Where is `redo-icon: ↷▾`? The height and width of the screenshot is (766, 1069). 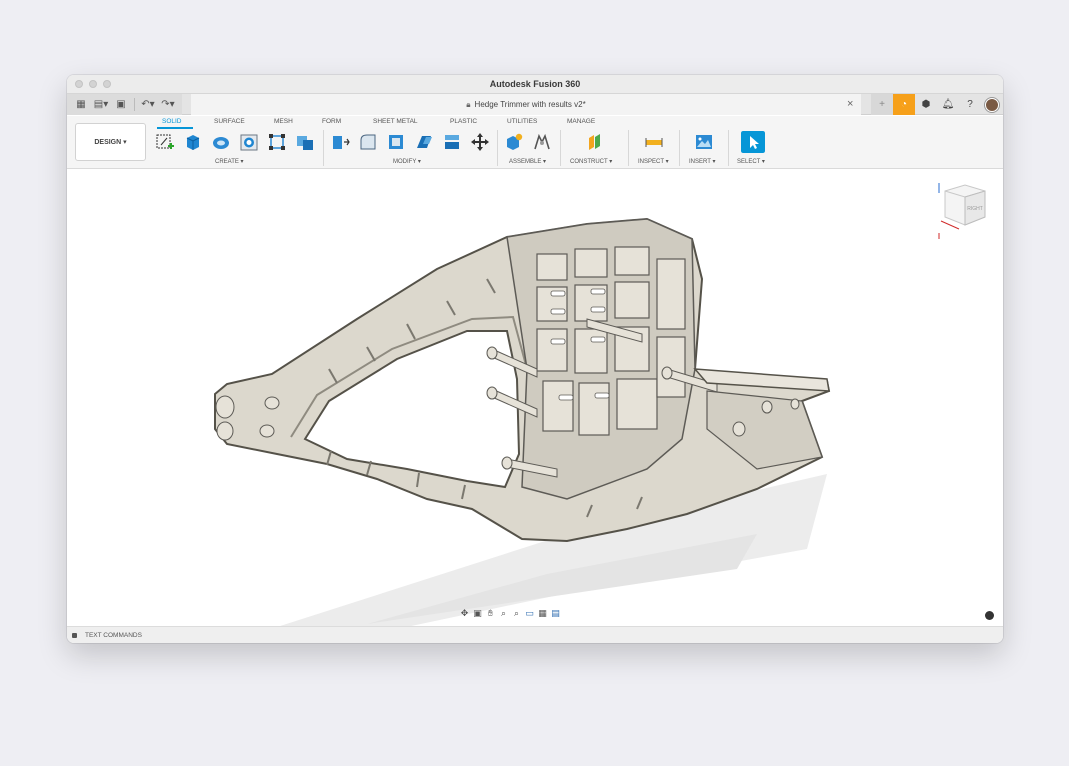 redo-icon: ↷▾ is located at coordinates (168, 104).